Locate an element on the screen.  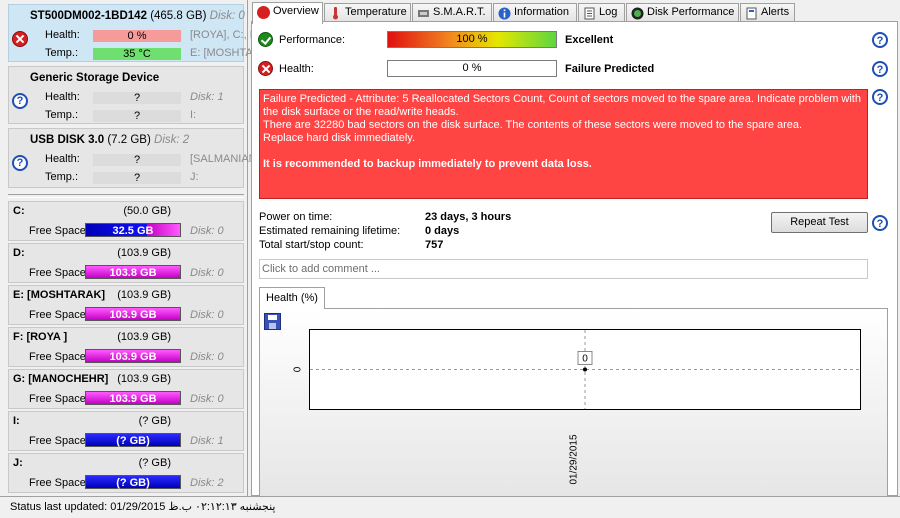
tab-overview: Overview is located at coordinates (287, 13).